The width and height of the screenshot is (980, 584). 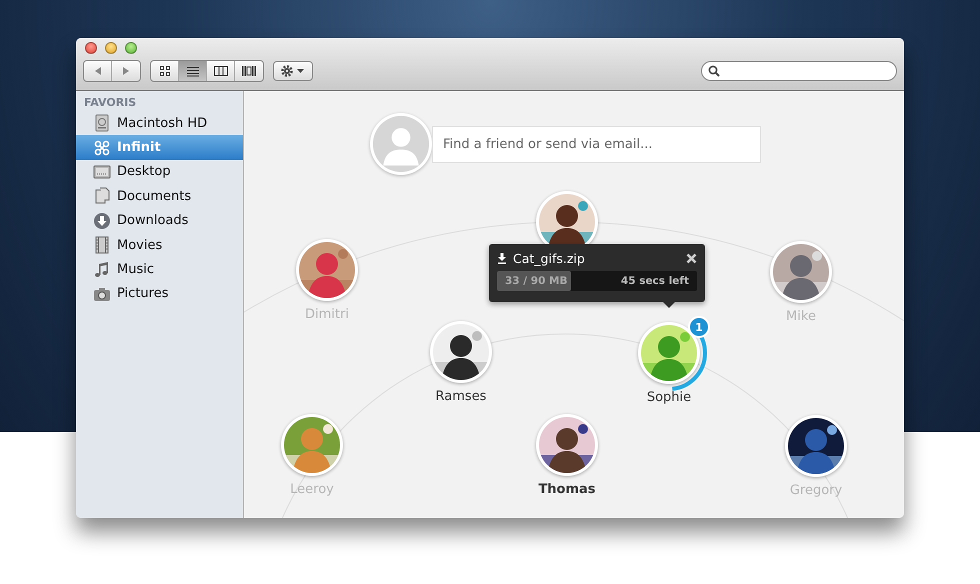 What do you see at coordinates (549, 258) in the screenshot?
I see `file-name: Cat_gifs.zip` at bounding box center [549, 258].